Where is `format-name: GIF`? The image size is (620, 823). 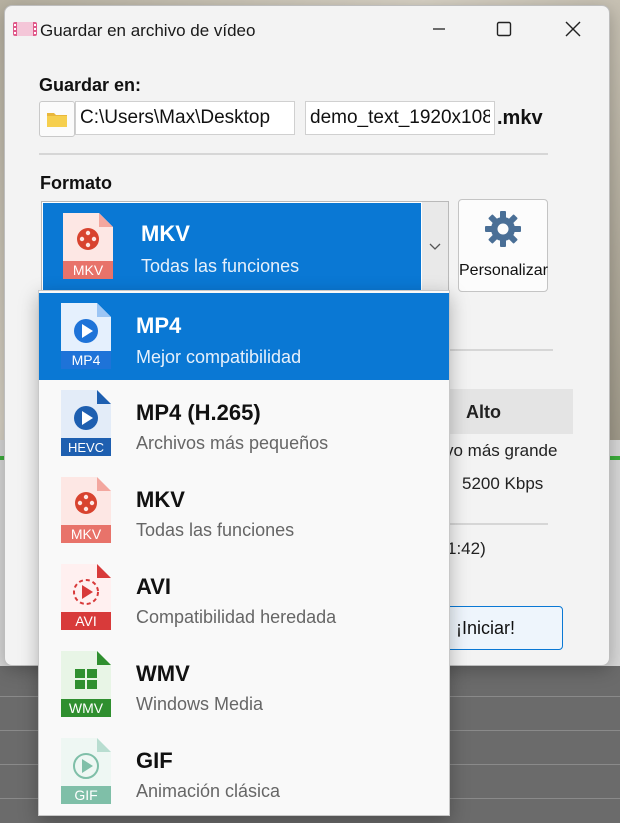
format-name: GIF is located at coordinates (154, 760).